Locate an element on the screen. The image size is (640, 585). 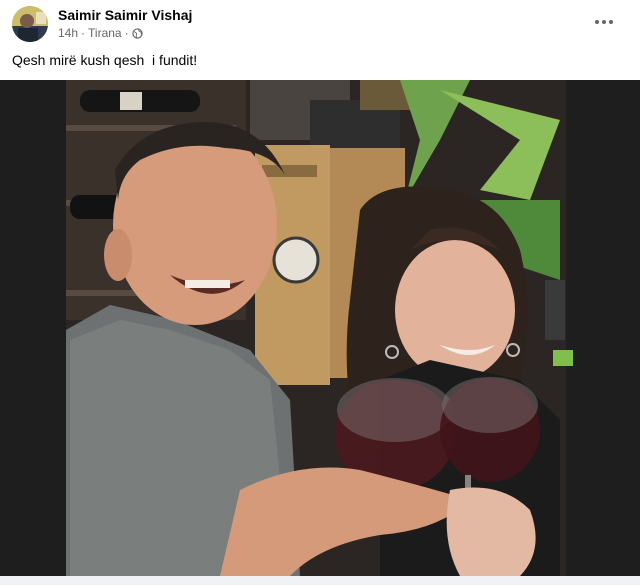
post-location: Tirana is located at coordinates (105, 33).